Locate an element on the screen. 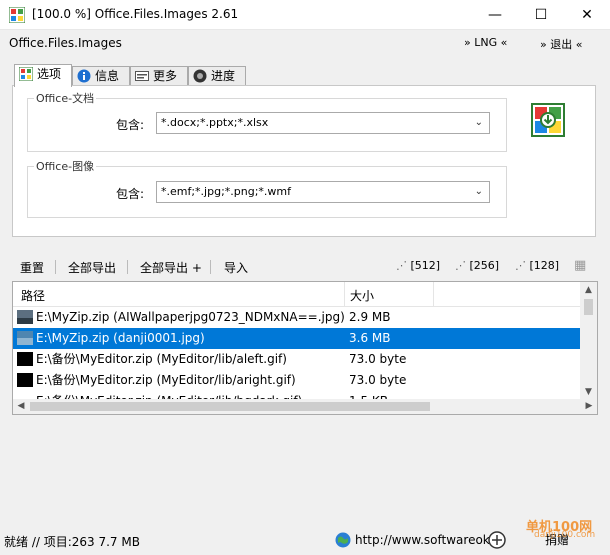 This screenshot has height=555, width=610. size-512-label: [512] is located at coordinates (425, 265).